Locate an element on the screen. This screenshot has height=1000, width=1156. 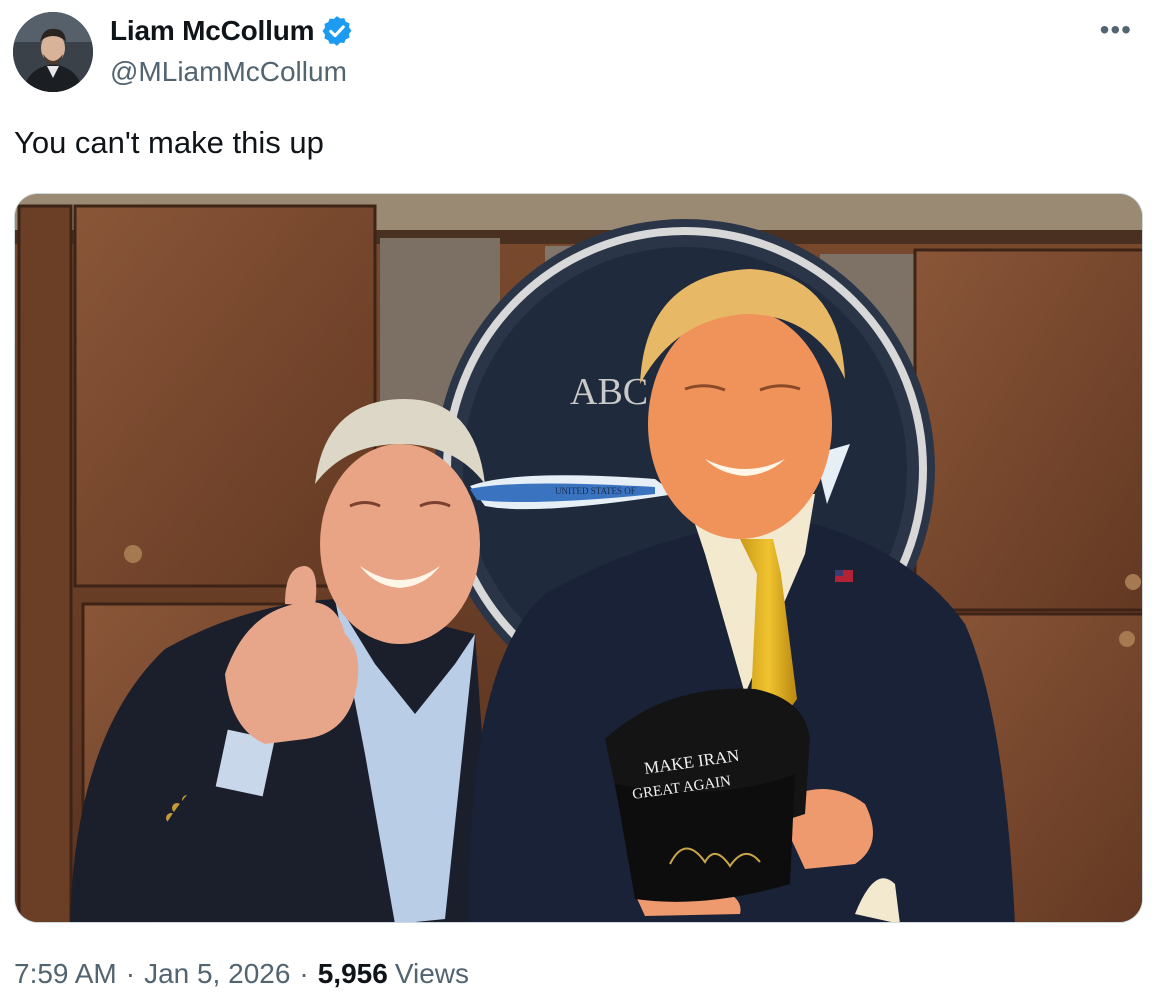
tweet-date: Jan 5, 2026 is located at coordinates (217, 974).